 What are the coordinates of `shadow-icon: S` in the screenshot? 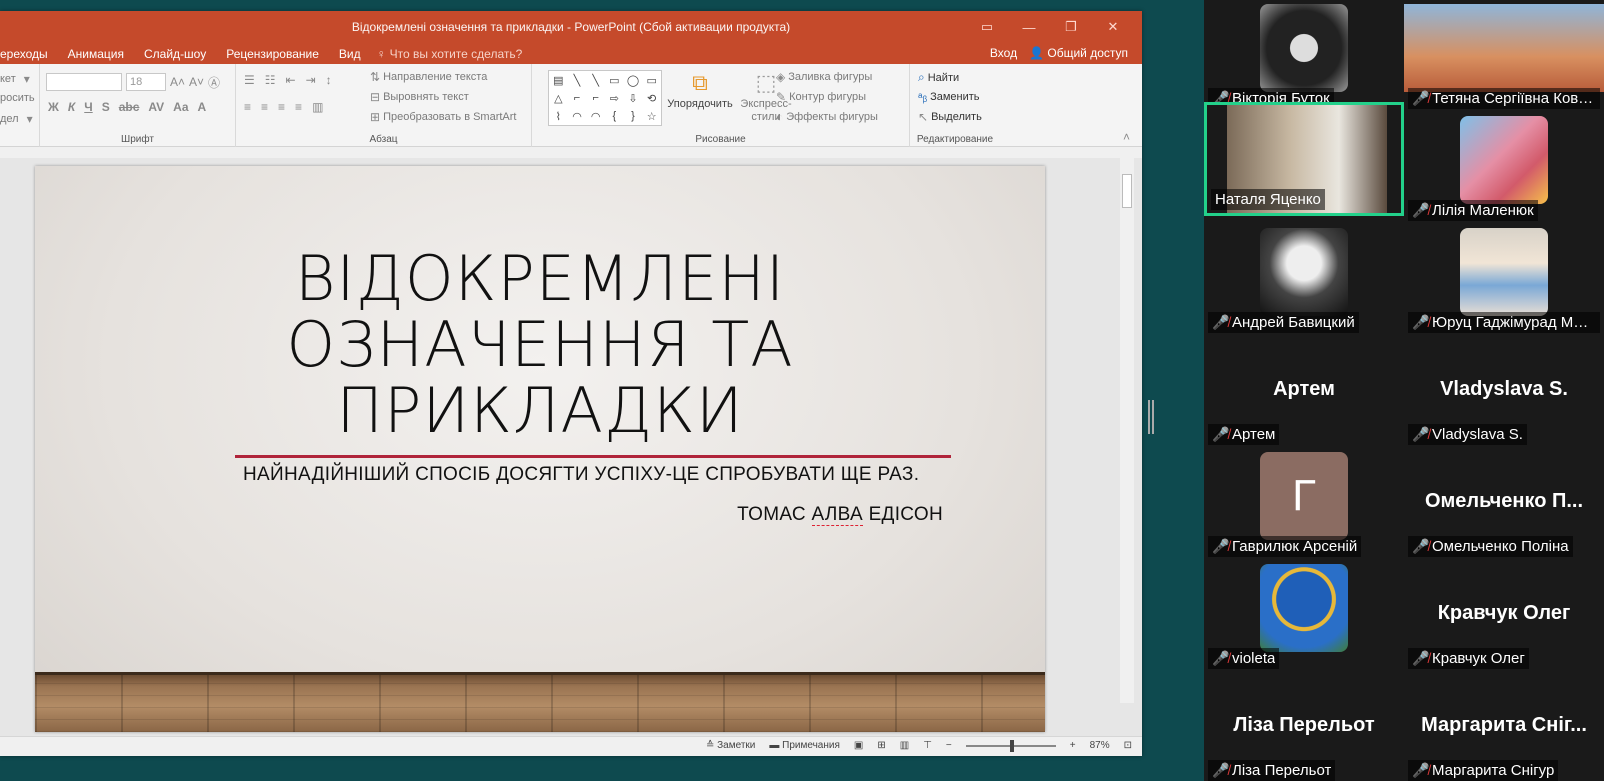 It's located at (106, 107).